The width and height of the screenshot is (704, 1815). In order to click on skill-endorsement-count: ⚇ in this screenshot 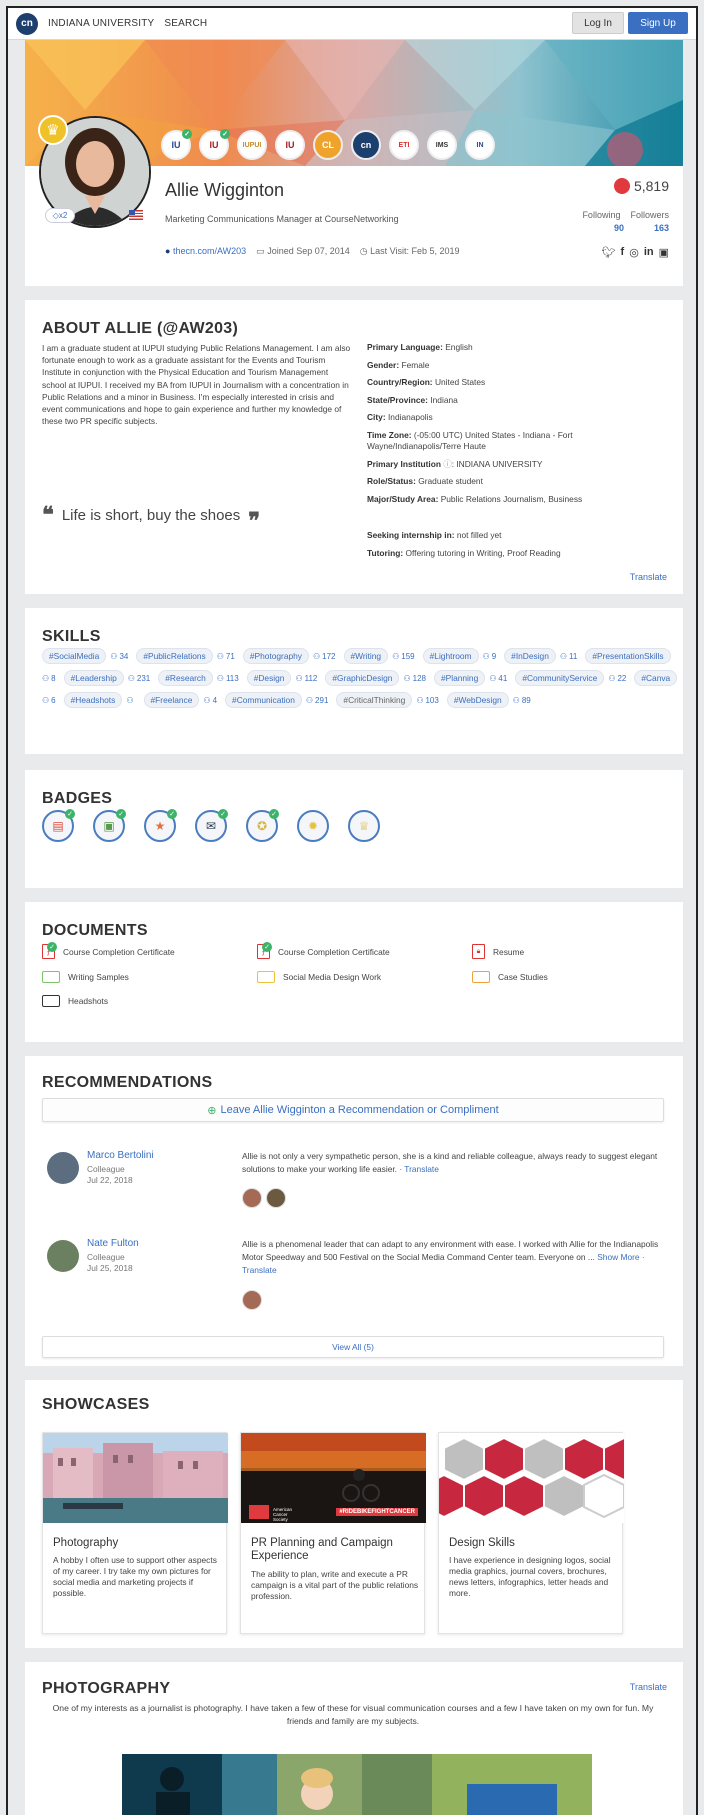, I will do `click(130, 700)`.